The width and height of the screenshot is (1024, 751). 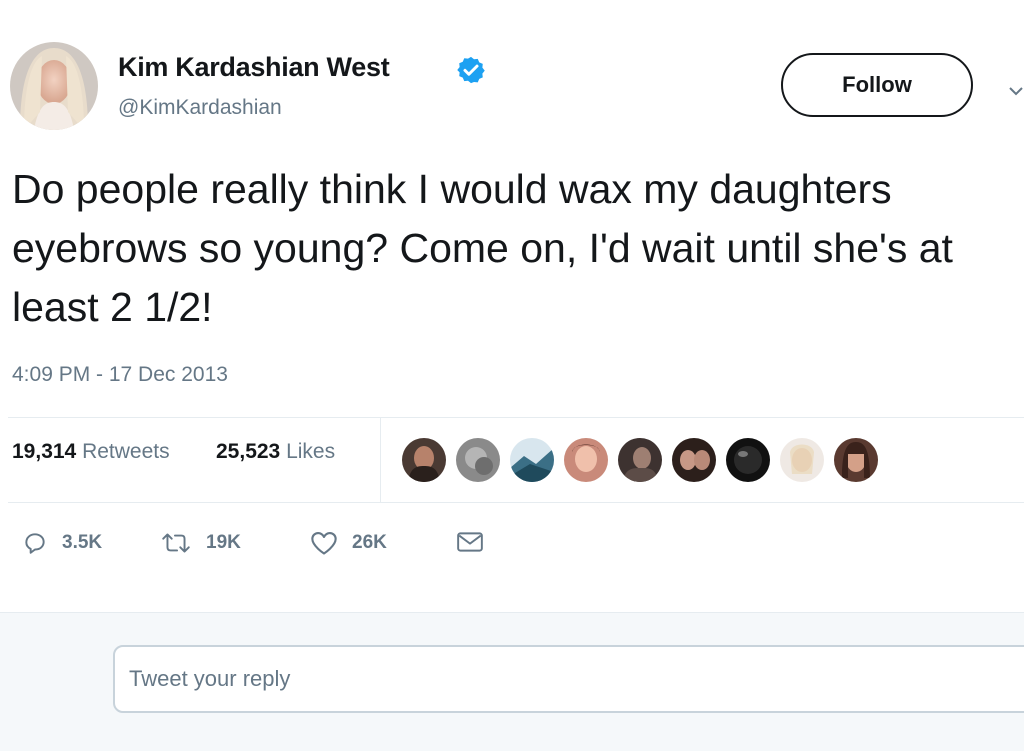 I want to click on direct-message-action, so click(x=470, y=542).